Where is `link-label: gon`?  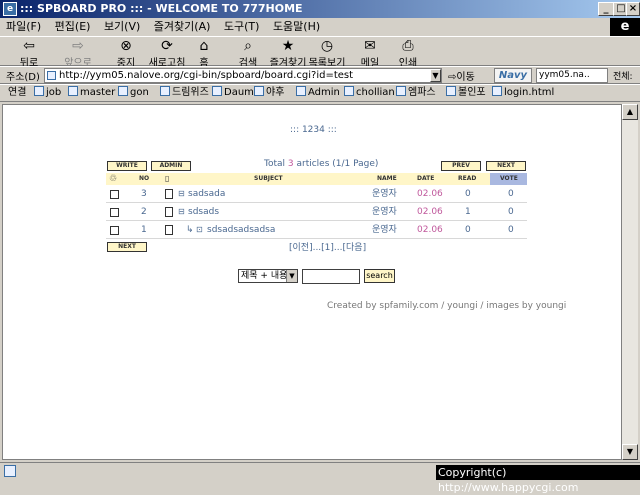 link-label: gon is located at coordinates (139, 92).